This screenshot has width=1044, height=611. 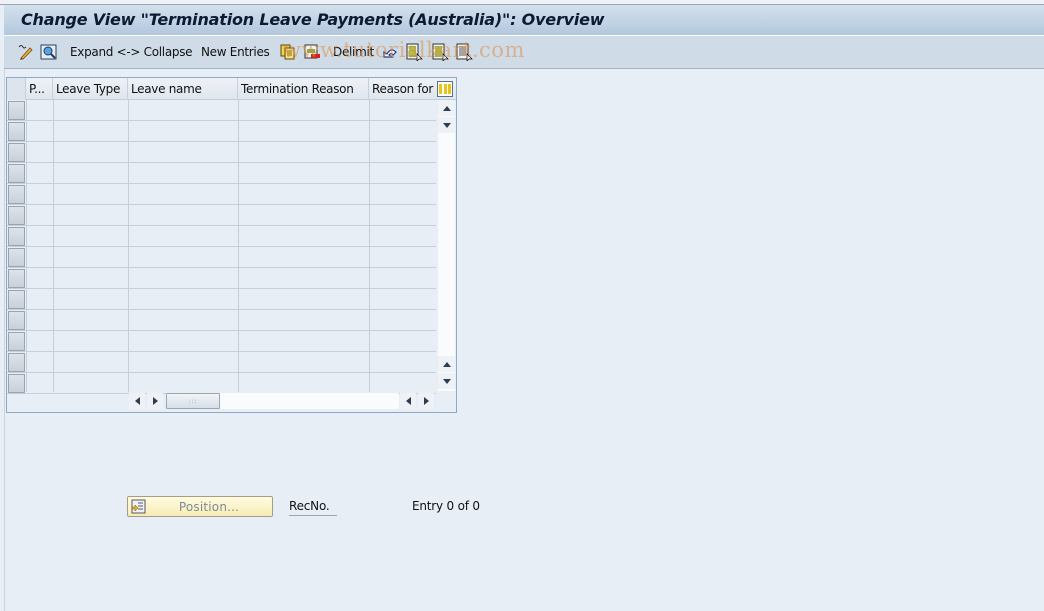 What do you see at coordinates (288, 52) in the screenshot?
I see `copy-as-button` at bounding box center [288, 52].